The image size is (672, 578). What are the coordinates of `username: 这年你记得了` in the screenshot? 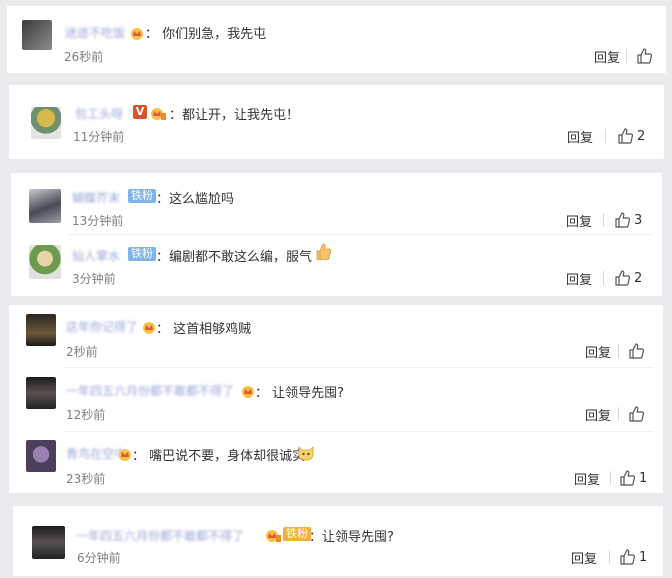 It's located at (102, 326).